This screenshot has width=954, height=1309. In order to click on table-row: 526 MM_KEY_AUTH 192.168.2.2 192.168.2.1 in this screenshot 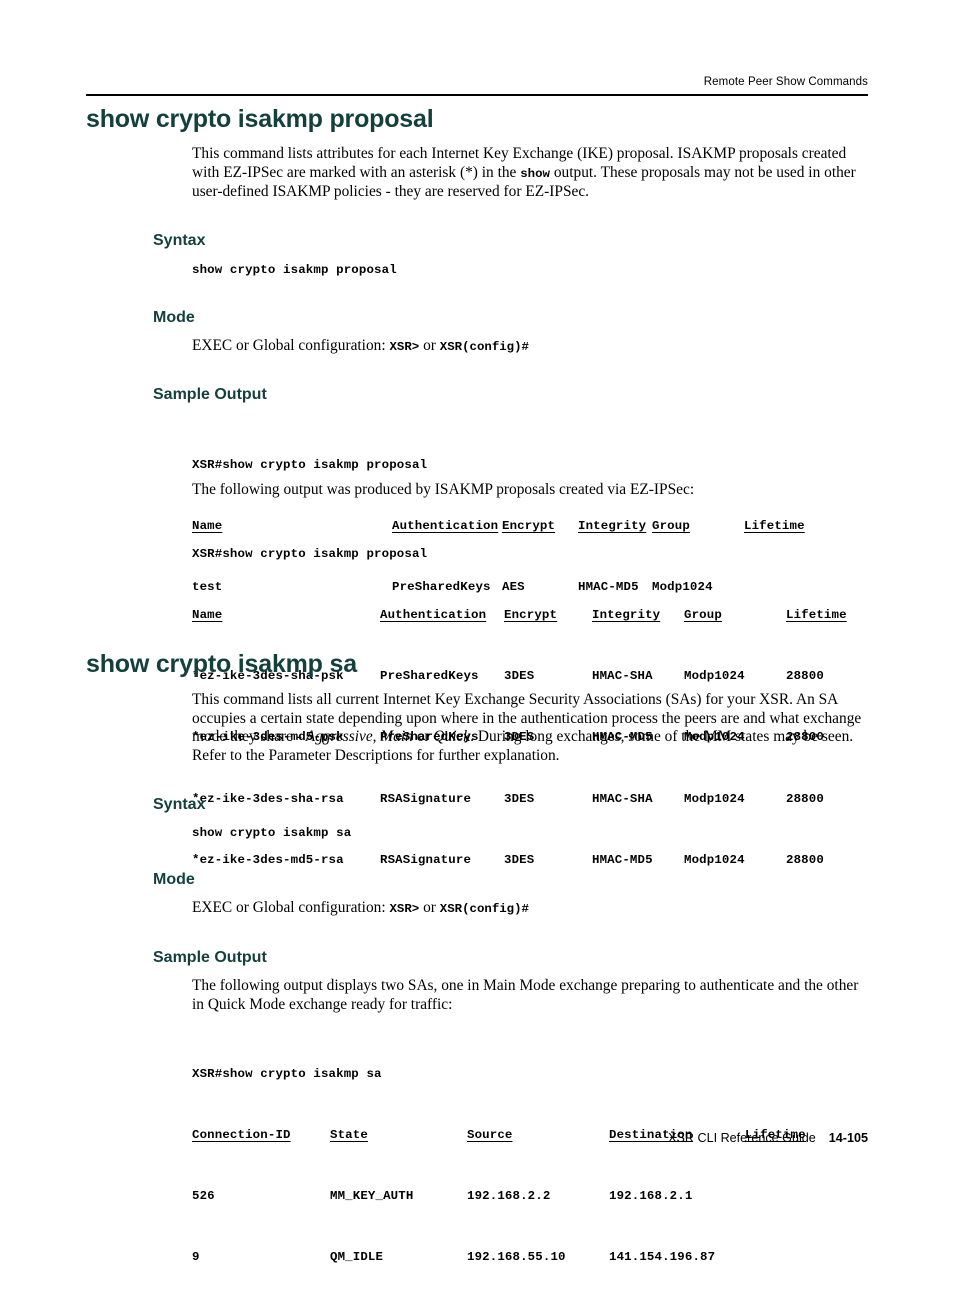, I will do `click(499, 1196)`.